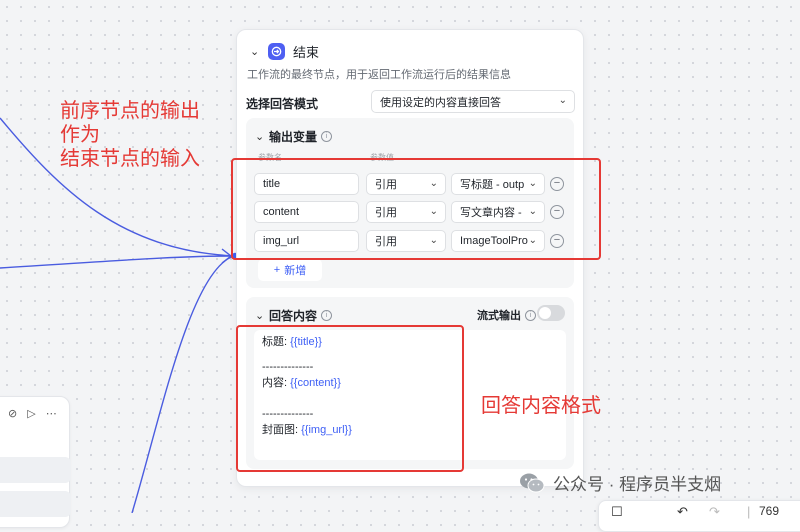 The width and height of the screenshot is (800, 532). Describe the element at coordinates (379, 75) in the screenshot. I see `node-description: 工作流的最终节点，用于返回工作流运行后的结果信息` at that location.